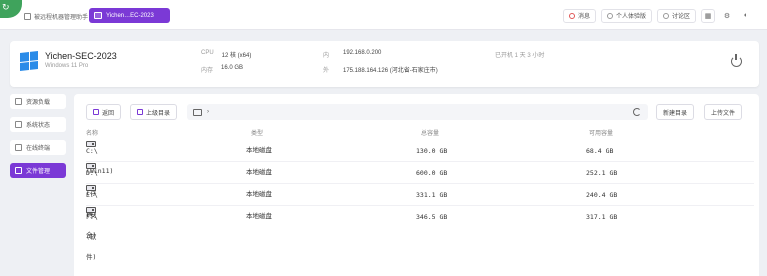  I want to click on list-icon, so click(18, 124).